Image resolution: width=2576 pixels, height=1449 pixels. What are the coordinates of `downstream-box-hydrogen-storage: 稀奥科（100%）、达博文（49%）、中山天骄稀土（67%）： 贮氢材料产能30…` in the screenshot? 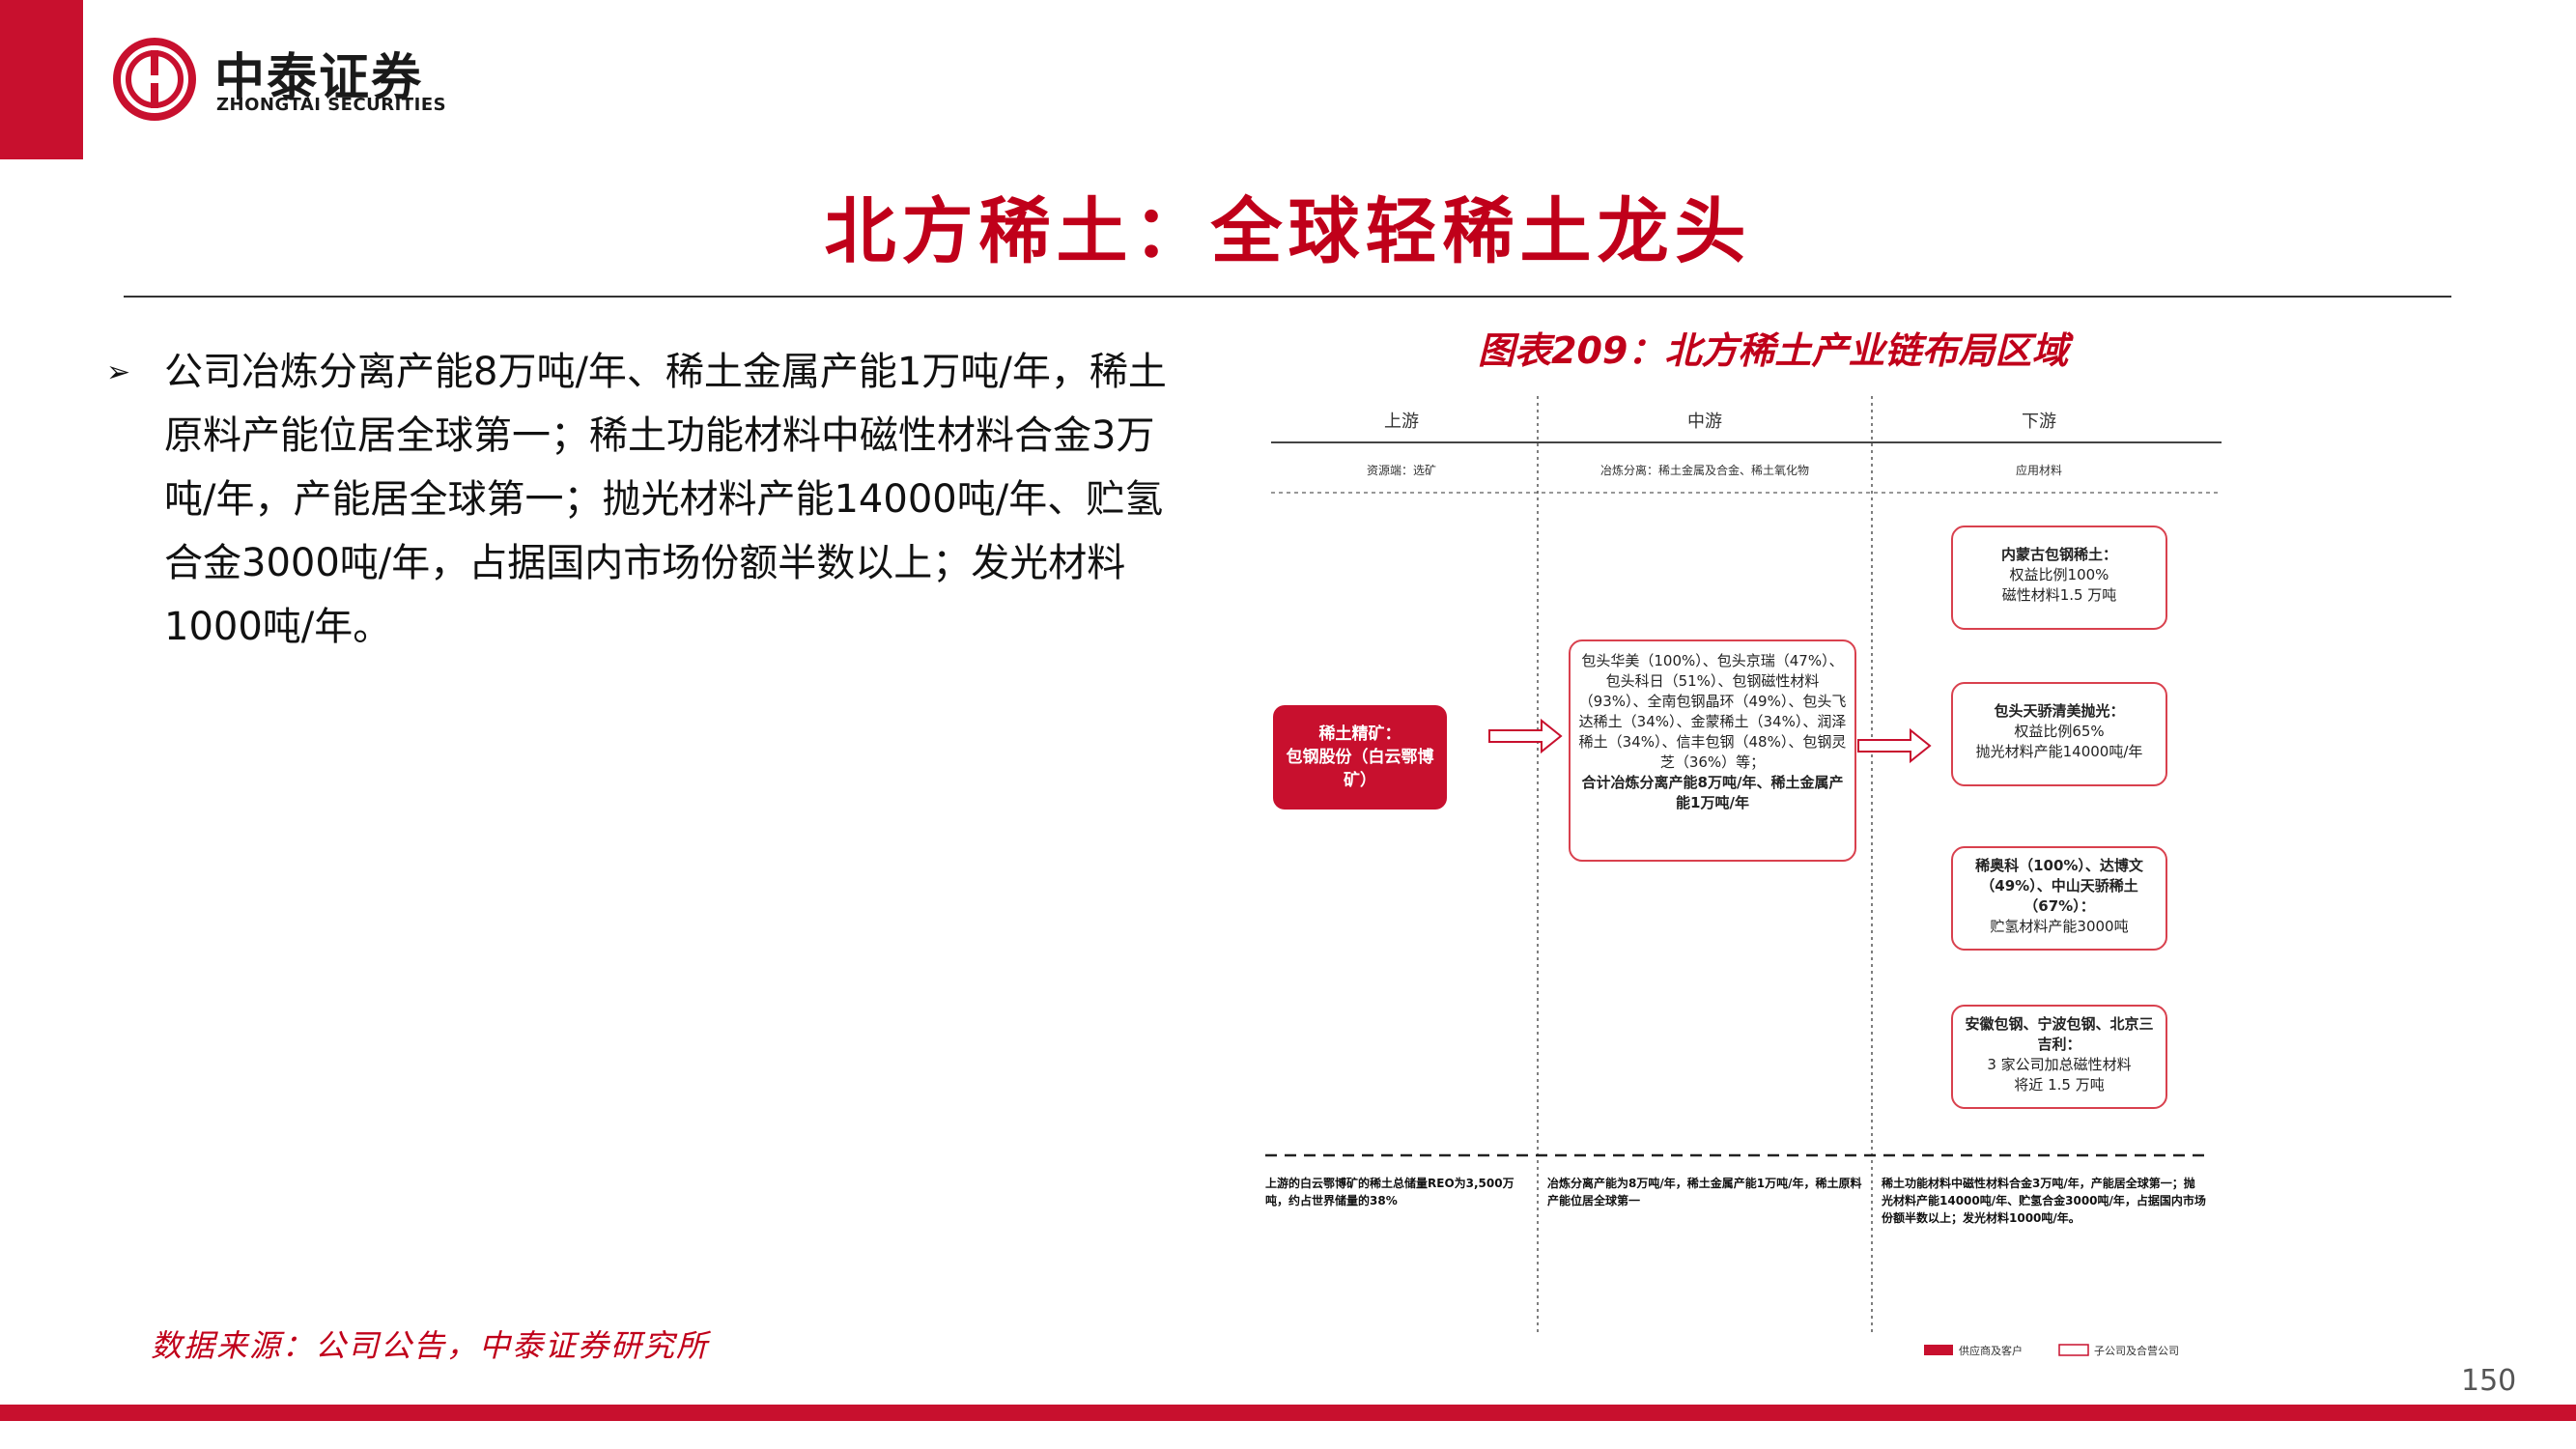 It's located at (2059, 898).